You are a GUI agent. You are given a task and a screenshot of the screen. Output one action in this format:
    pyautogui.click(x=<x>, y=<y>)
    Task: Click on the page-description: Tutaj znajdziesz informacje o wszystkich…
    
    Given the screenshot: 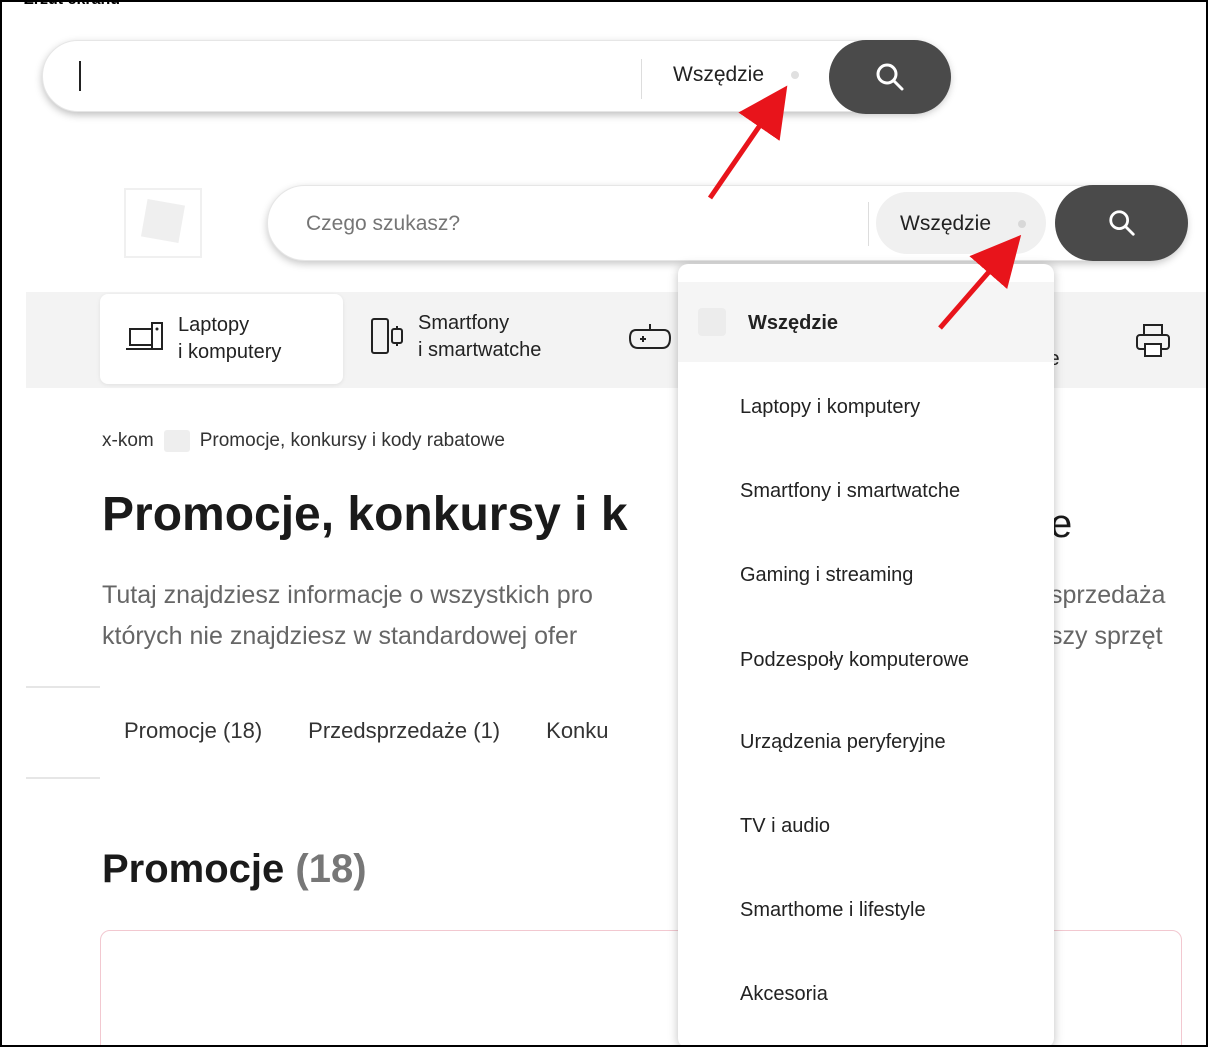 What is the action you would take?
    pyautogui.click(x=347, y=616)
    